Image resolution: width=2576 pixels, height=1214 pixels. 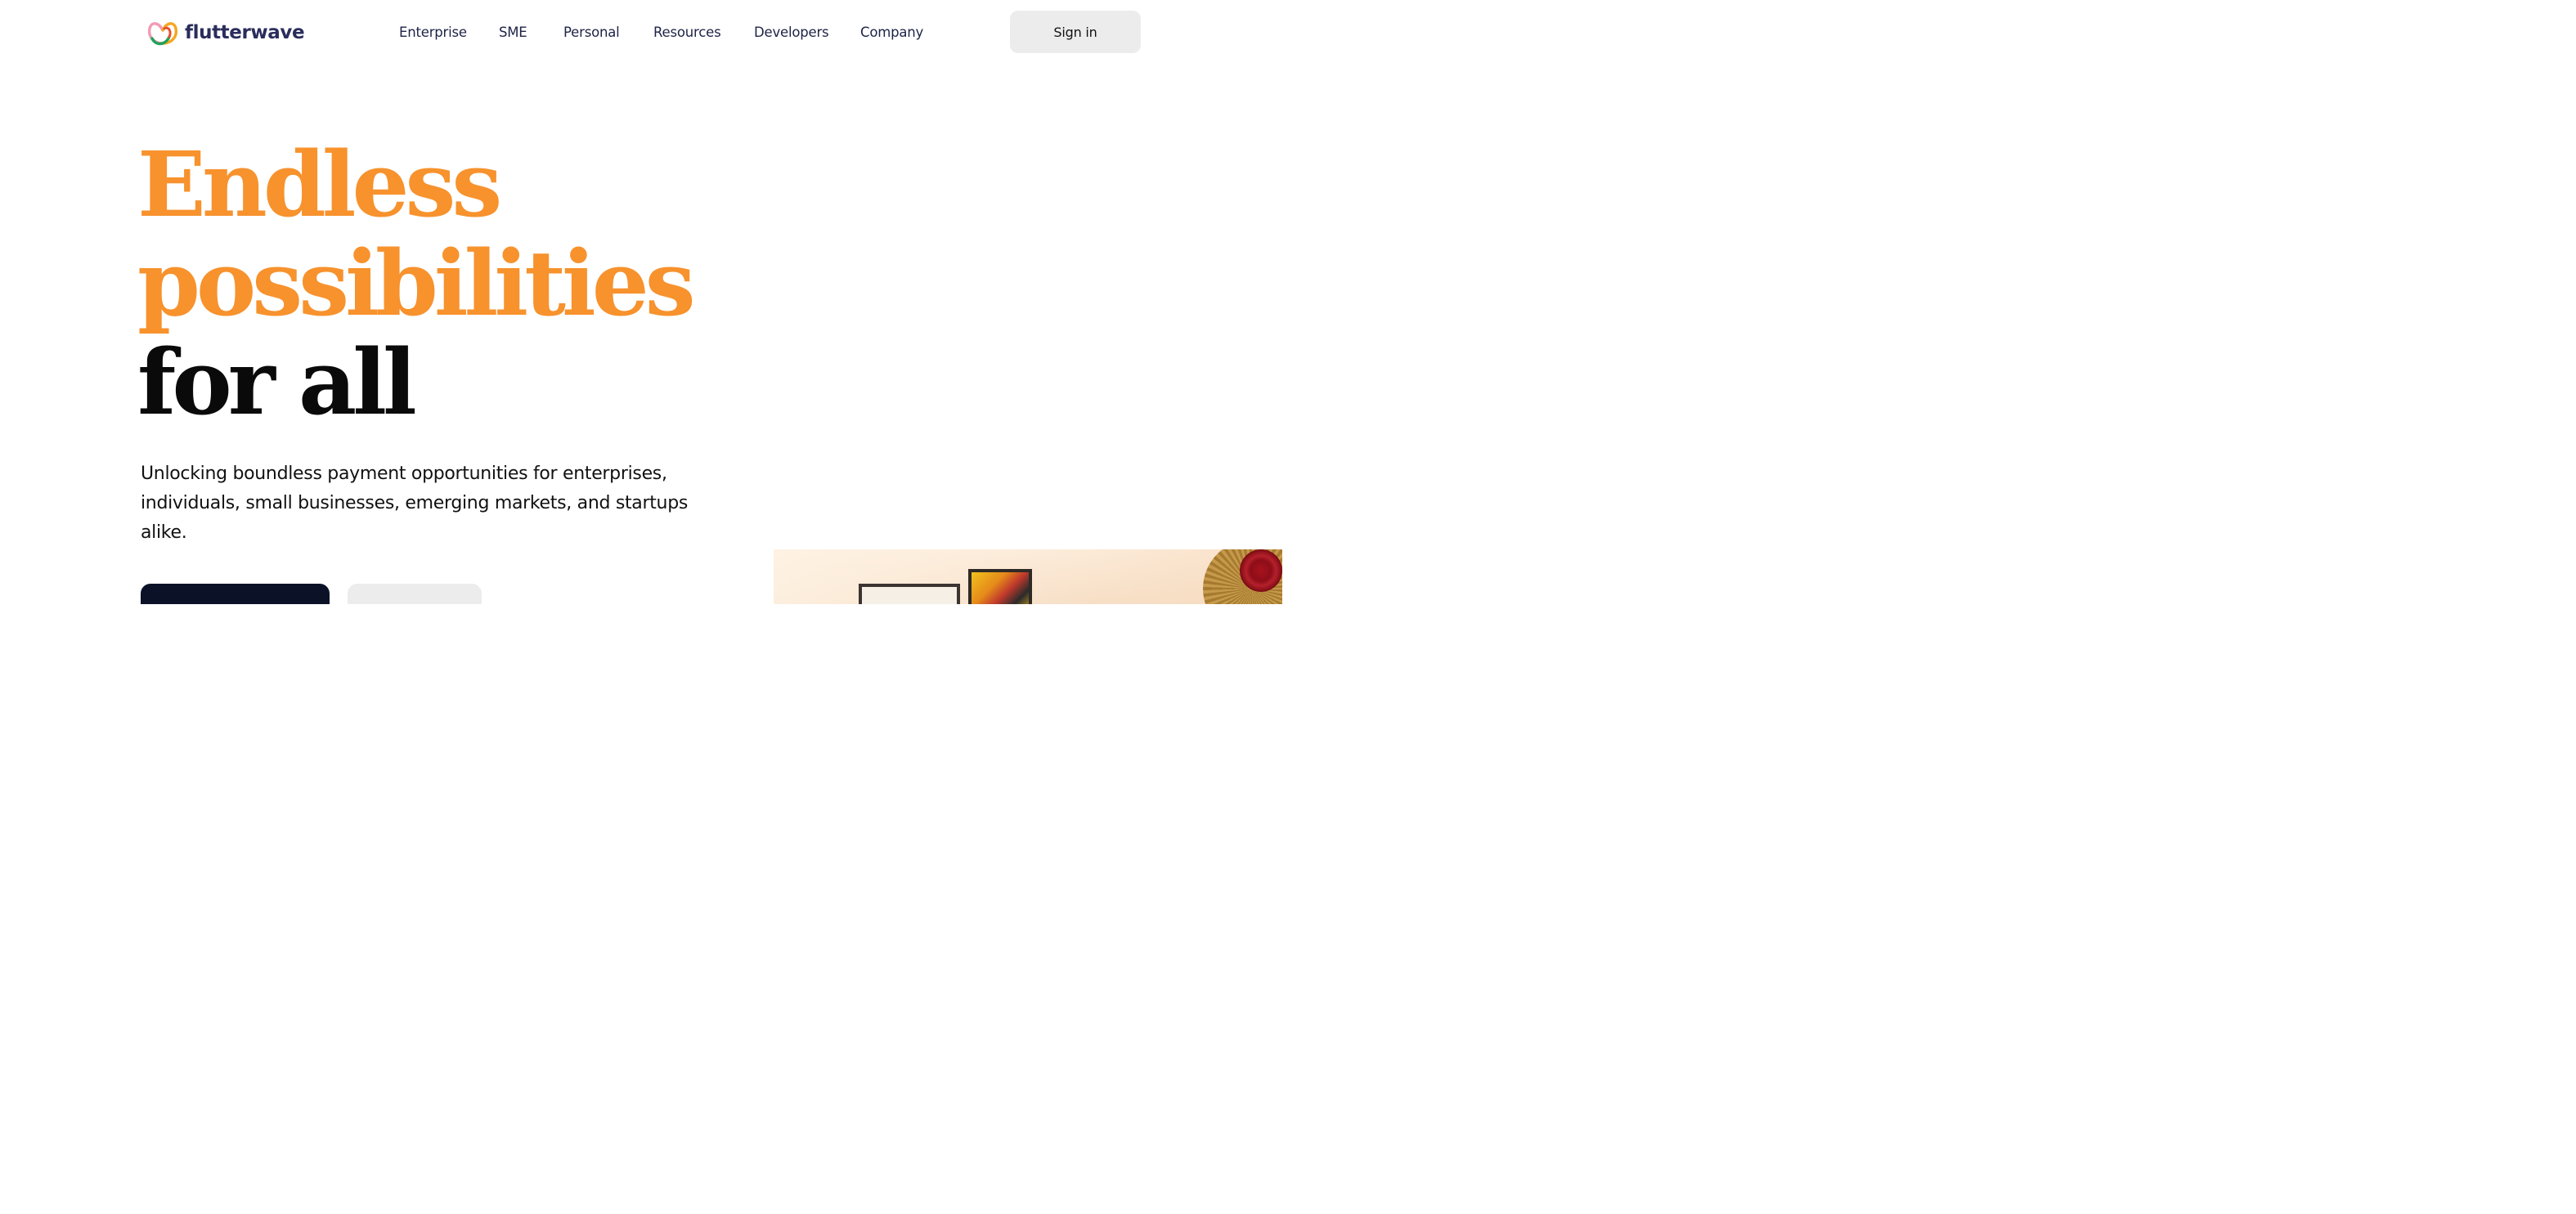 What do you see at coordinates (1075, 32) in the screenshot?
I see `sign-in-button: Sign in` at bounding box center [1075, 32].